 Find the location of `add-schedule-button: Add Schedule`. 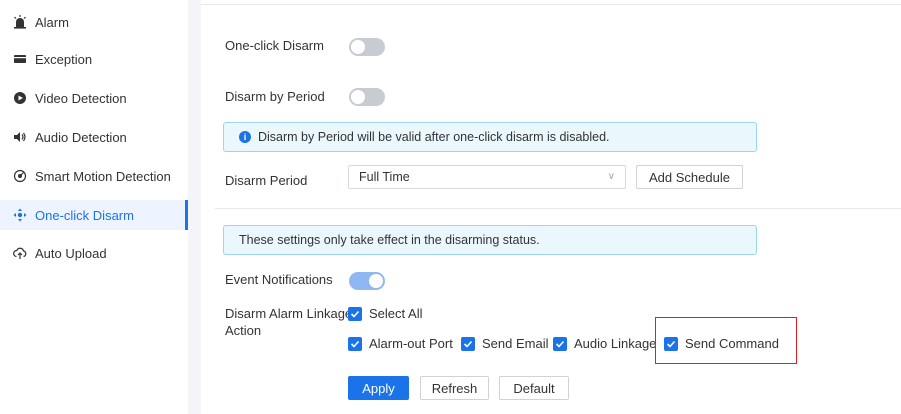

add-schedule-button: Add Schedule is located at coordinates (689, 177).